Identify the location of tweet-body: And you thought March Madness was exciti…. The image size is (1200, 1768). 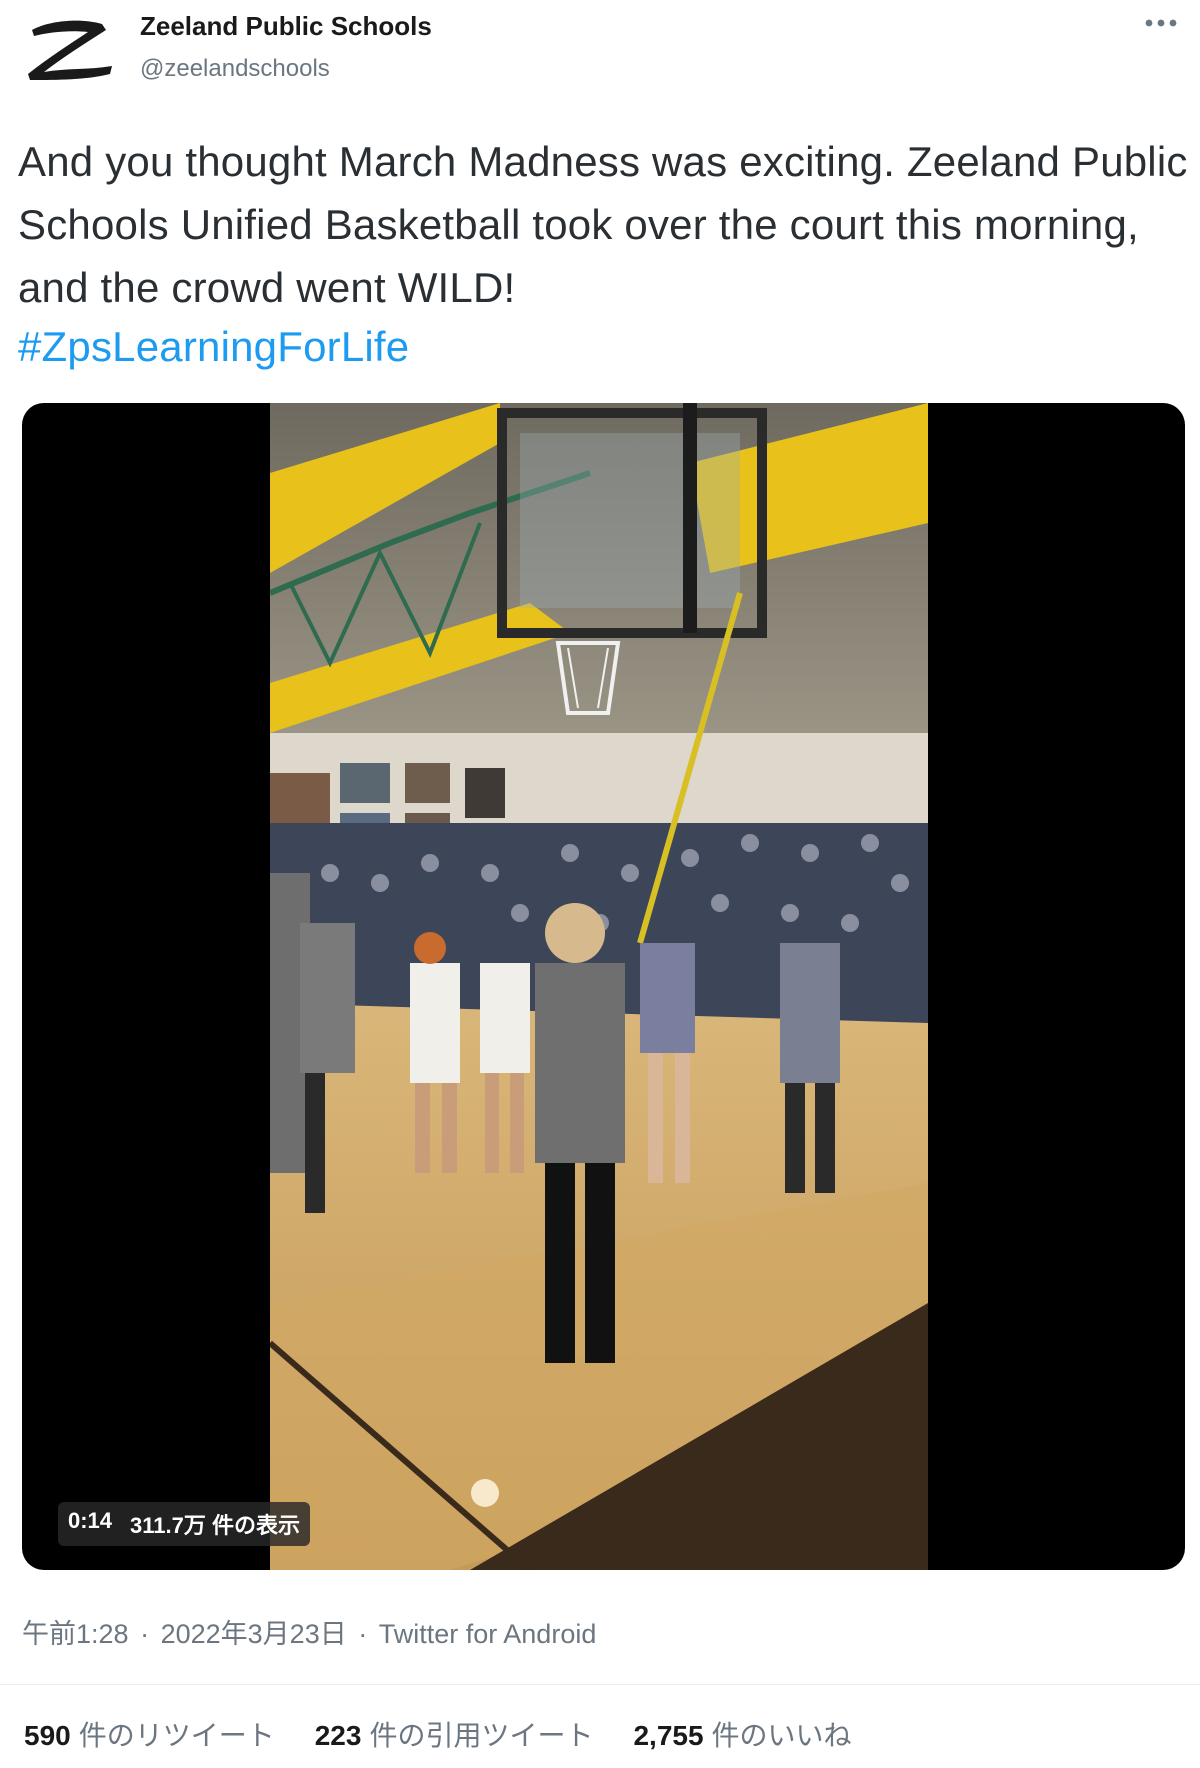
(603, 224).